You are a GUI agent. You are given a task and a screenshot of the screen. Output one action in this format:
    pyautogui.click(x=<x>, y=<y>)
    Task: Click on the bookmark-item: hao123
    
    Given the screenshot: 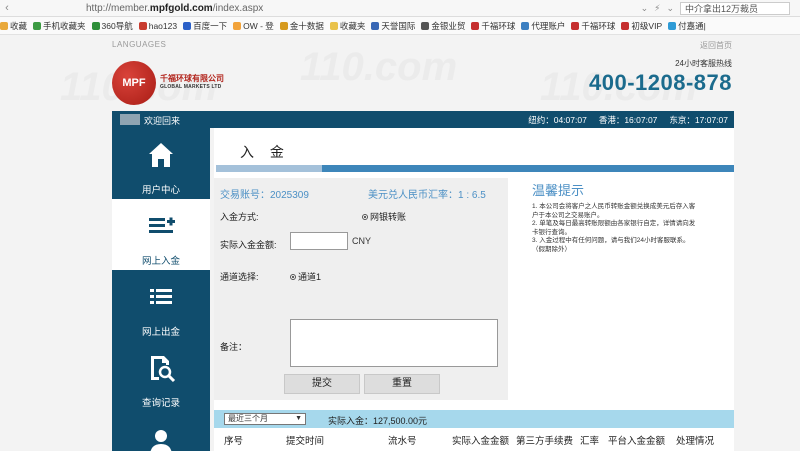 What is the action you would take?
    pyautogui.click(x=158, y=25)
    